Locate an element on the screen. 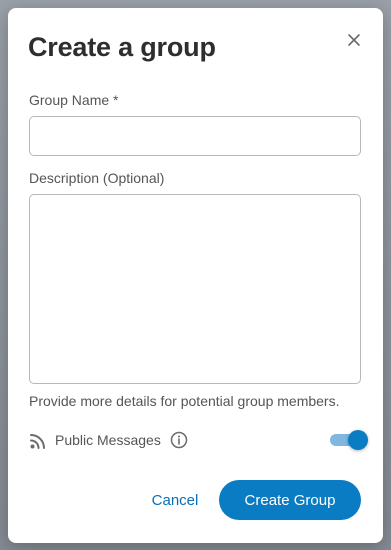 The height and width of the screenshot is (550, 391). group-name-label: Group Name * is located at coordinates (74, 100).